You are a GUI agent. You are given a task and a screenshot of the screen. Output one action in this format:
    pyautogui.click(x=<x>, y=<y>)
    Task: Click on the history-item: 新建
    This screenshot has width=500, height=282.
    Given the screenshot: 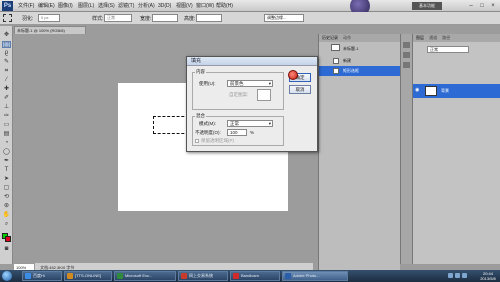 What is the action you would take?
    pyautogui.click(x=359, y=61)
    